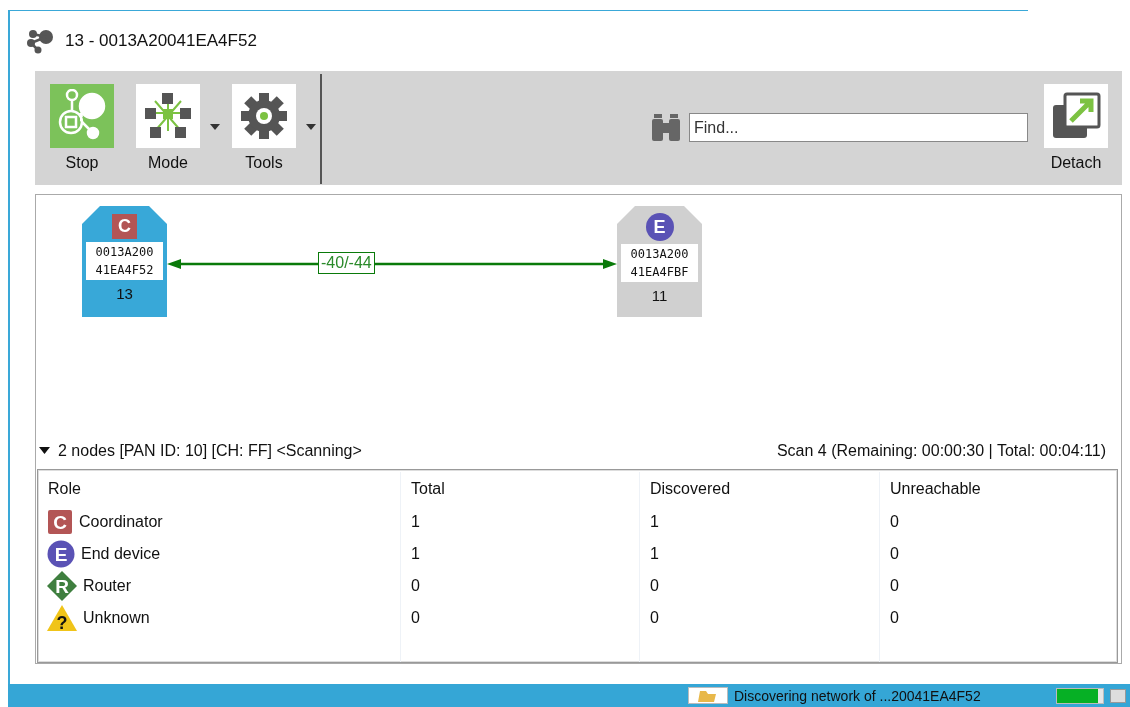 Image resolution: width=1130 pixels, height=707 pixels. What do you see at coordinates (44, 451) in the screenshot?
I see `collapse-caret-icon` at bounding box center [44, 451].